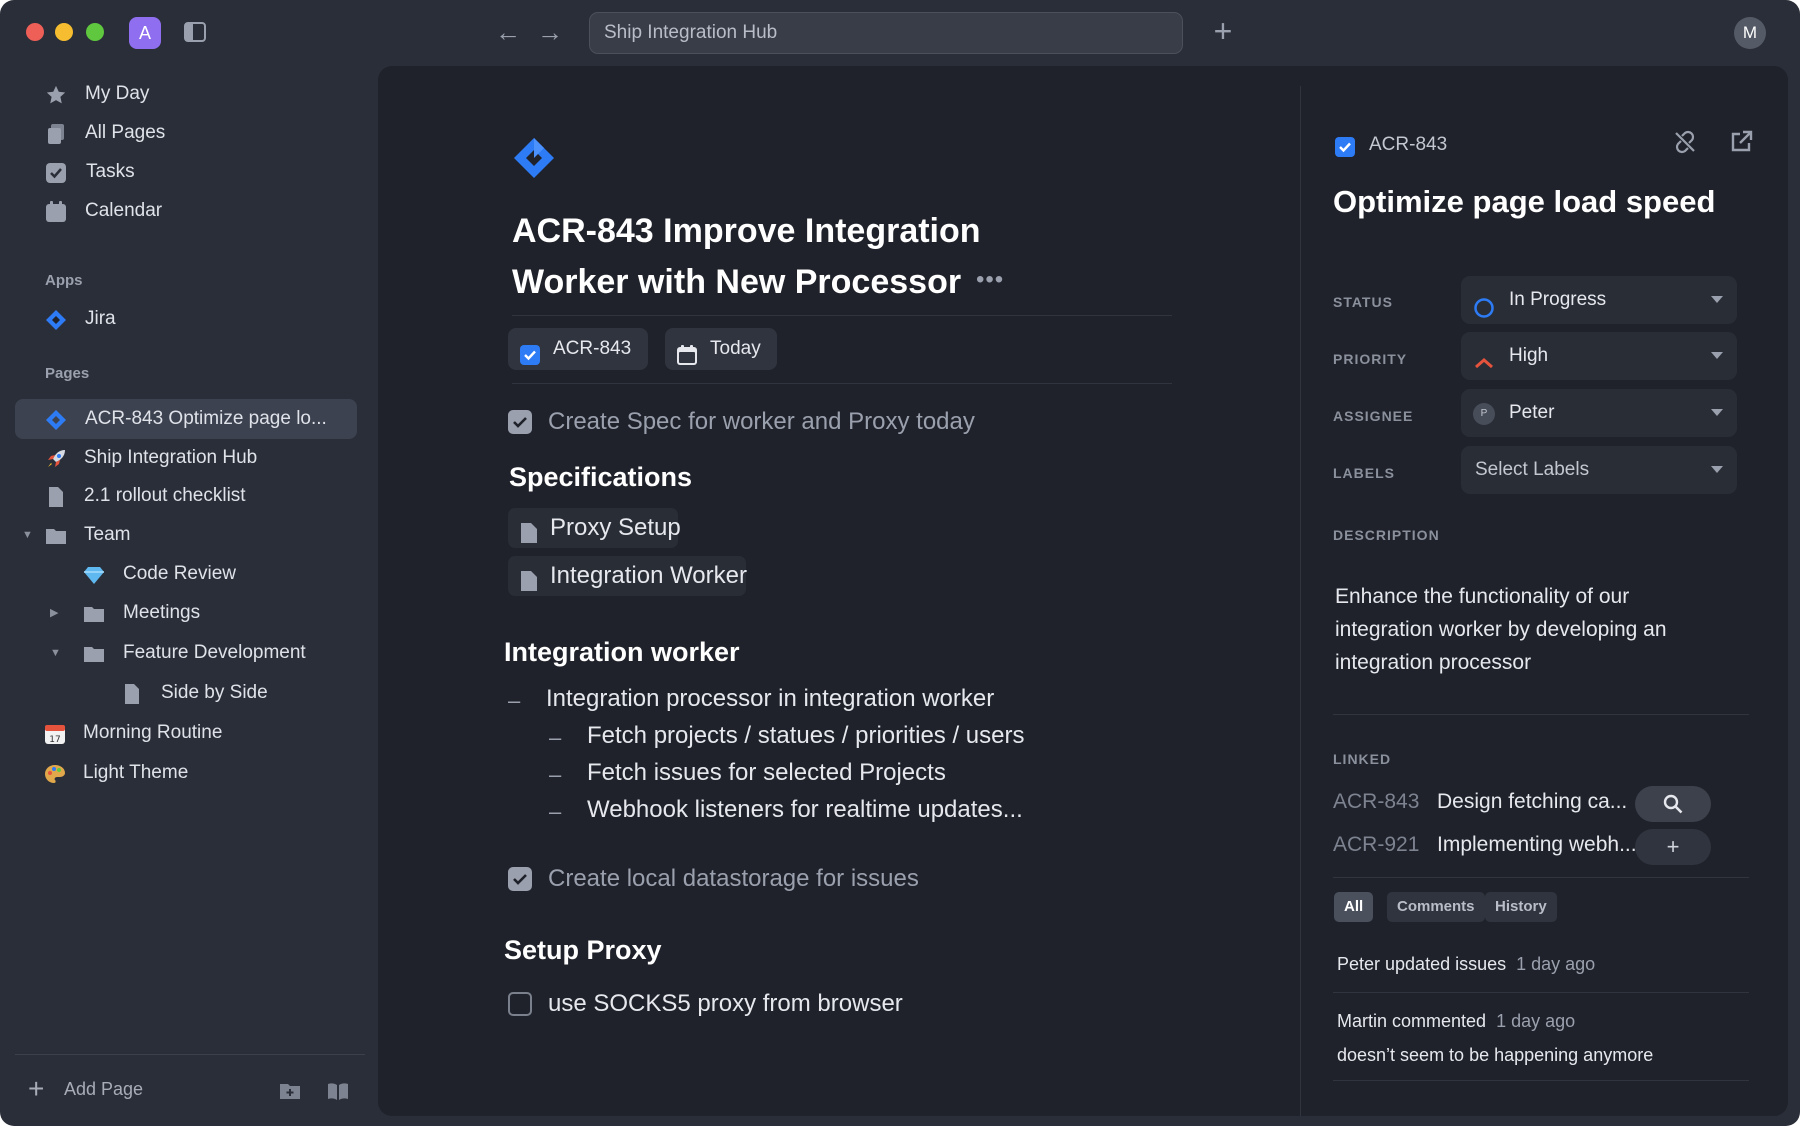  Describe the element at coordinates (107, 534) in the screenshot. I see `sidebar-item-label: Team` at that location.